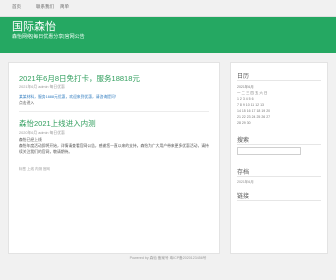  Describe the element at coordinates (245, 87) in the screenshot. I see `calendar-month: 2021年6月` at that location.